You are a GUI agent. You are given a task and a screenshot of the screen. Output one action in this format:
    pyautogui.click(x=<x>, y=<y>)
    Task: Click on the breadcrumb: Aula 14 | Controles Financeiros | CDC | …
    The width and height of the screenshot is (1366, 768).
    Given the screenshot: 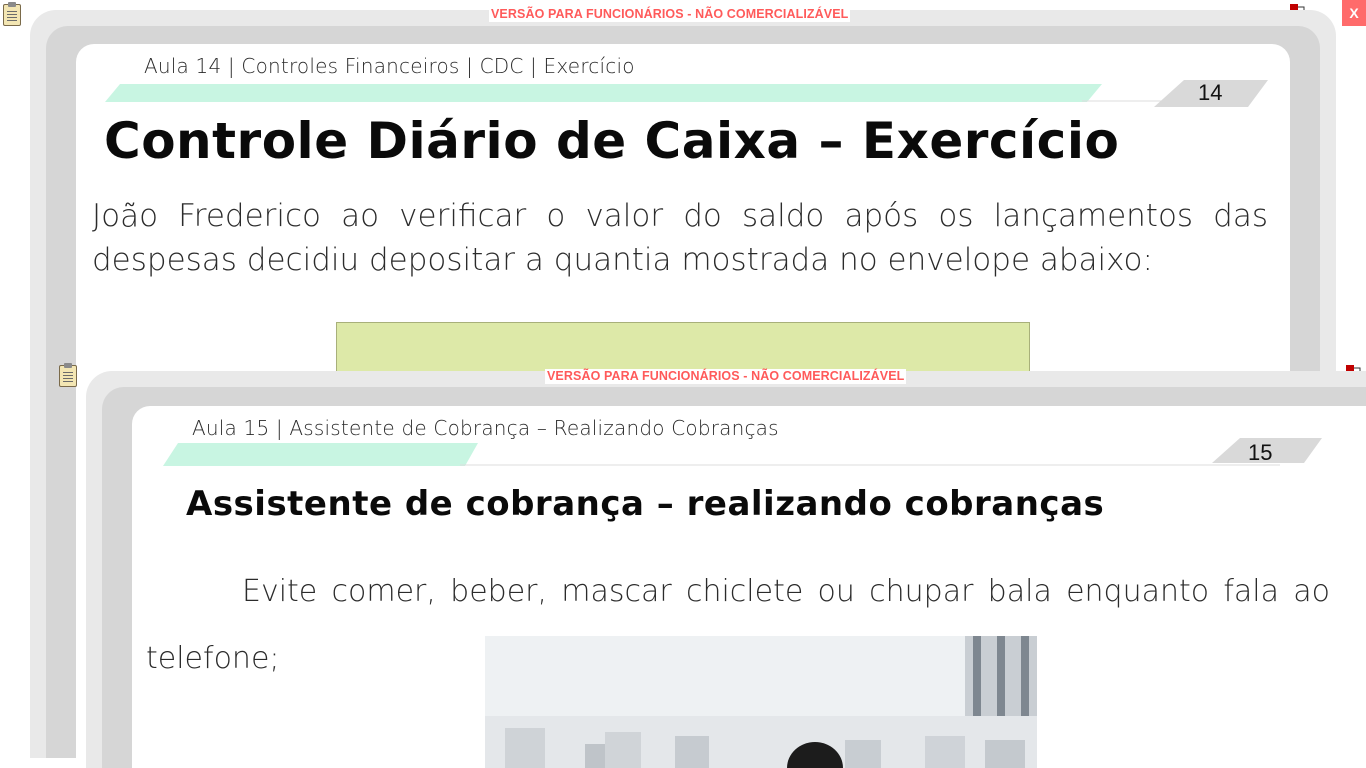 What is the action you would take?
    pyautogui.click(x=389, y=66)
    